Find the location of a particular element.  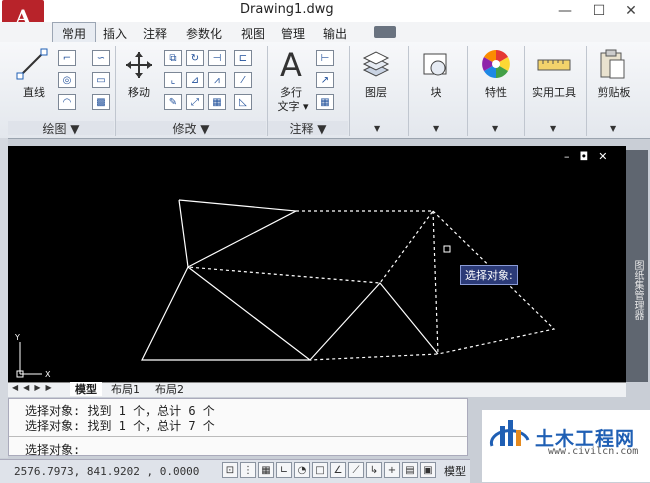

snap-mode-icon: ⋮ is located at coordinates (248, 470).